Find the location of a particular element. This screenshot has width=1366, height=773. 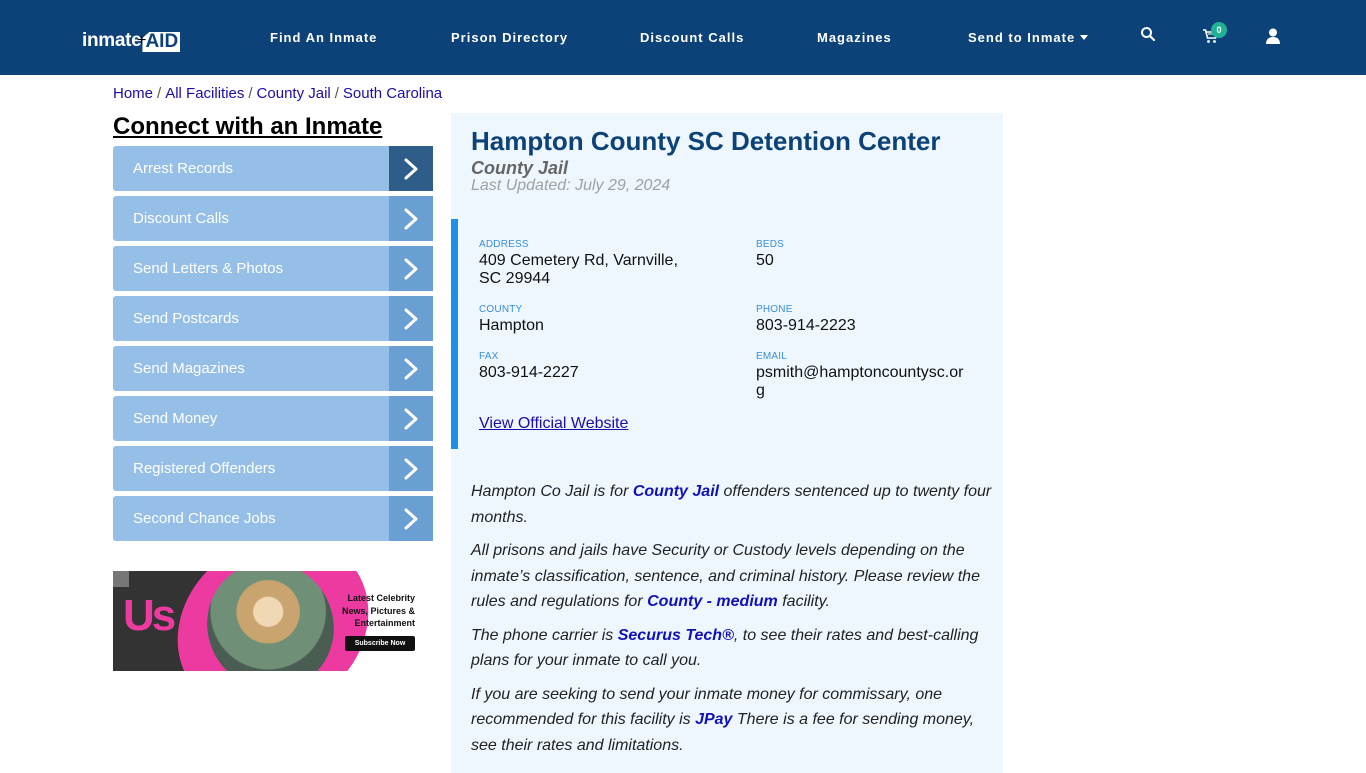

sidebar-item-label: Registered Offenders is located at coordinates (204, 468).